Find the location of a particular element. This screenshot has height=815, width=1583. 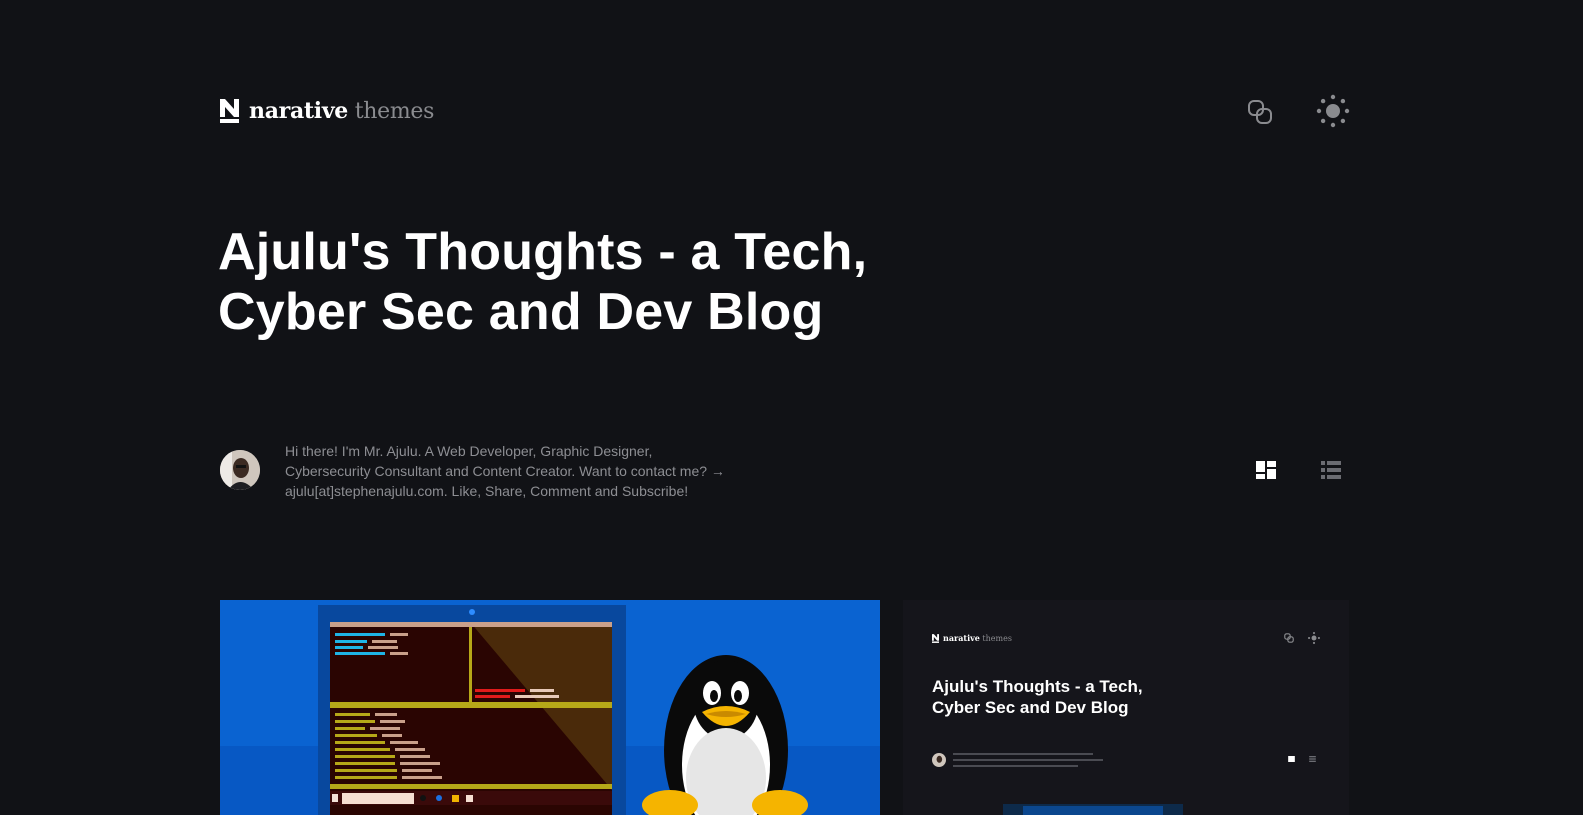

logo-secondary-text: themes is located at coordinates (394, 111).